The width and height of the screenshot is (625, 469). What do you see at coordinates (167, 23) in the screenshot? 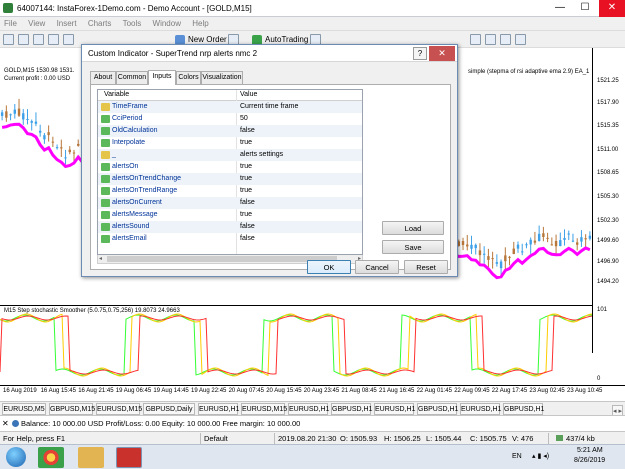
I see `menu-window: Window` at bounding box center [167, 23].